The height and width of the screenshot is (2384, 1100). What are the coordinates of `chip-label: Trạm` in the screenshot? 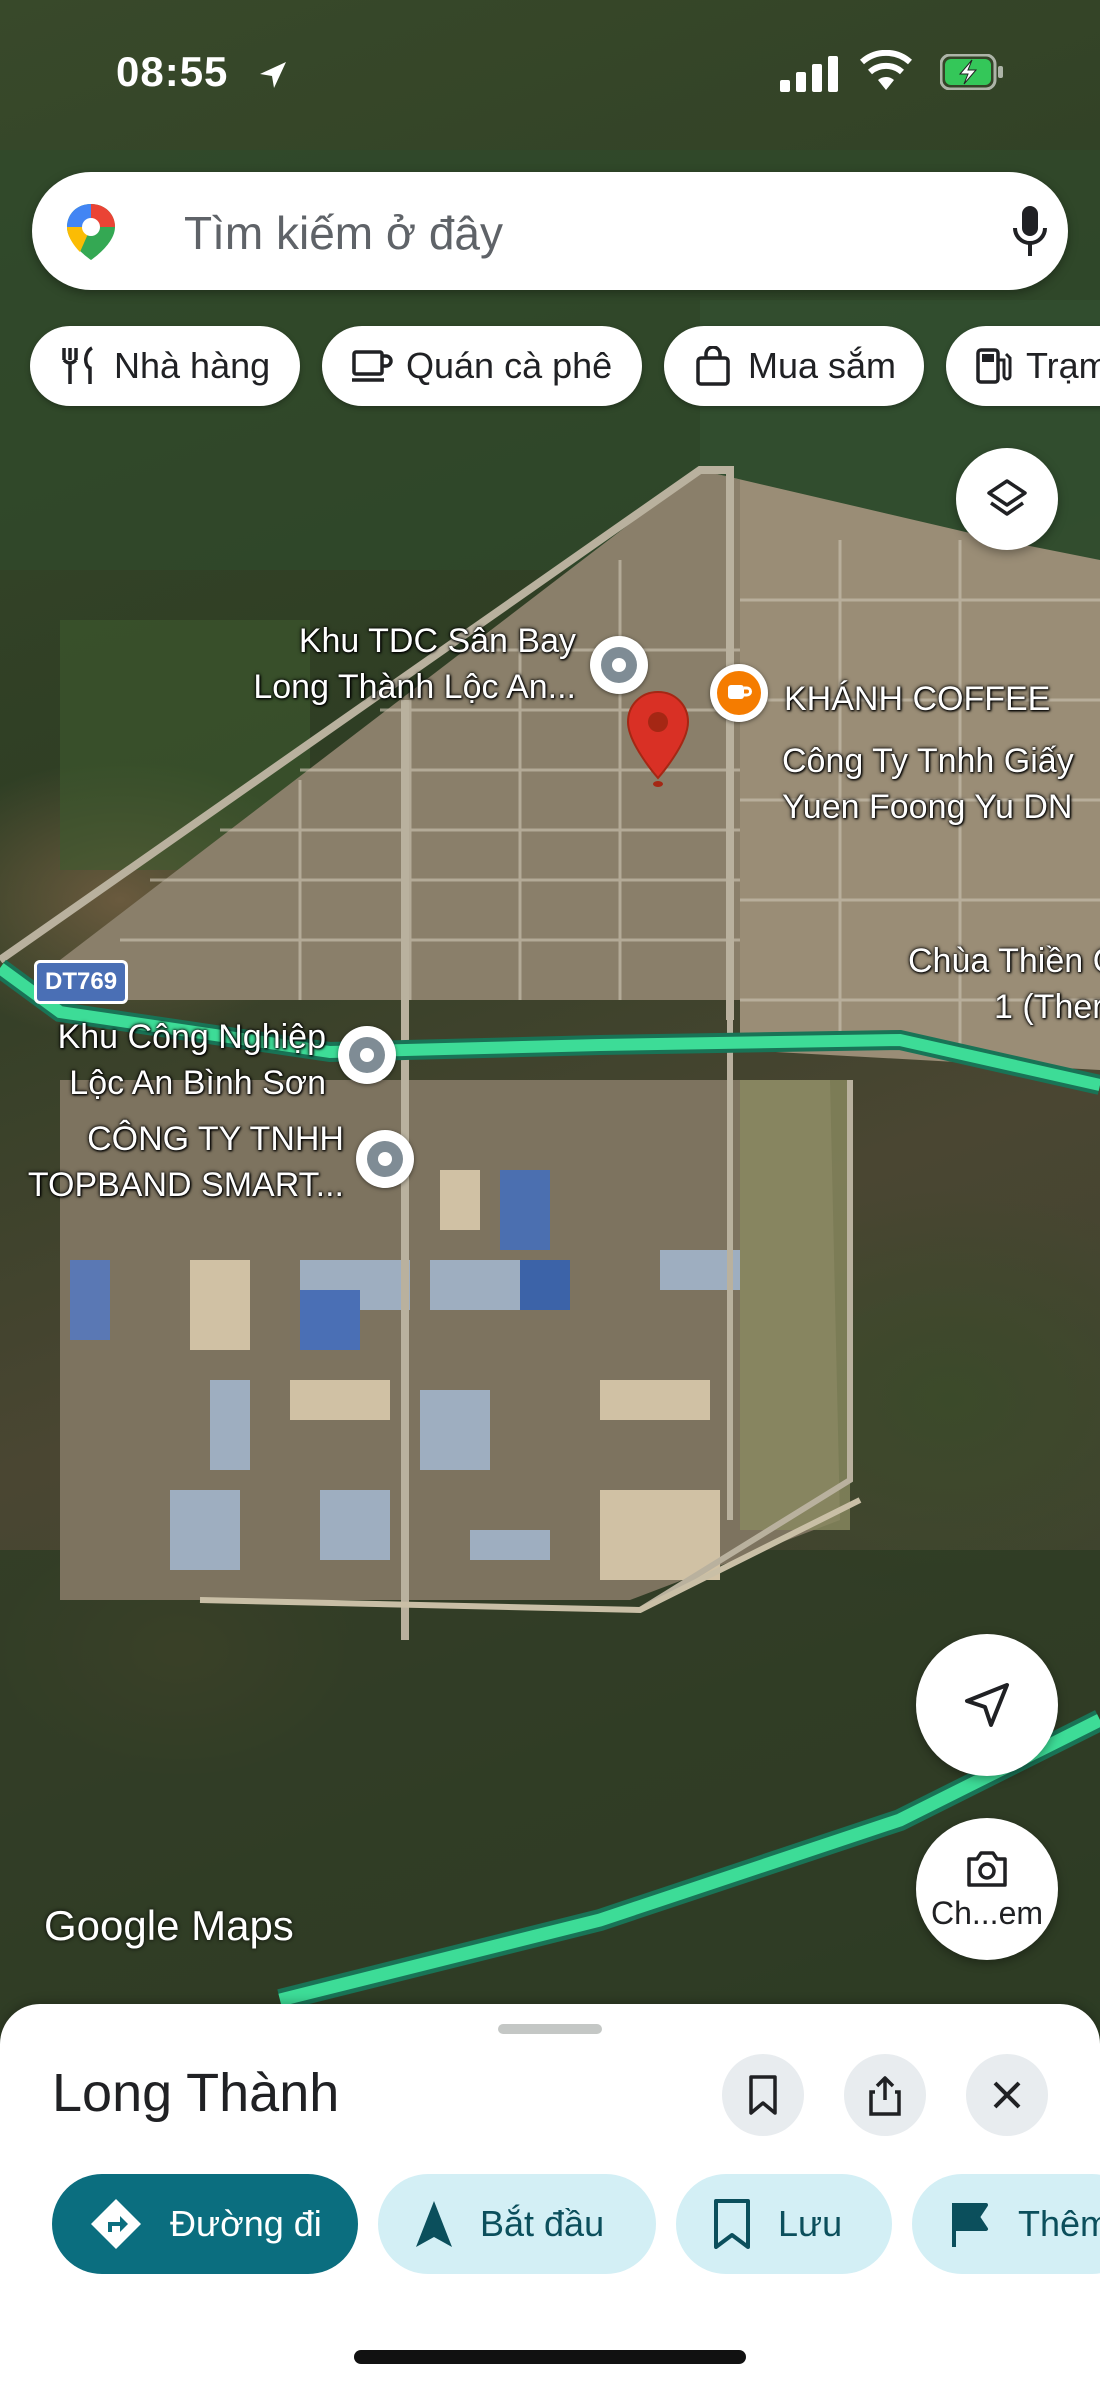 It's located at (1063, 365).